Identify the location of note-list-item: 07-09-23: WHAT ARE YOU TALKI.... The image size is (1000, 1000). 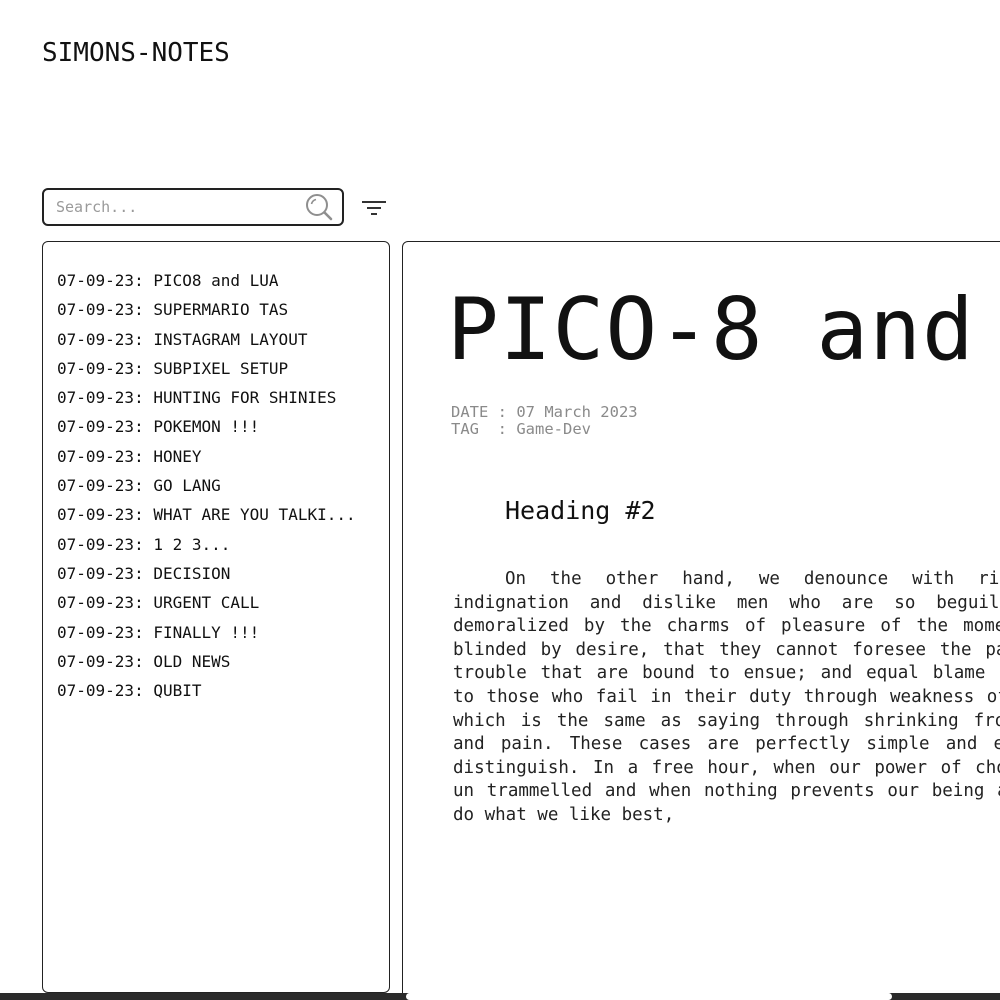
(223, 514).